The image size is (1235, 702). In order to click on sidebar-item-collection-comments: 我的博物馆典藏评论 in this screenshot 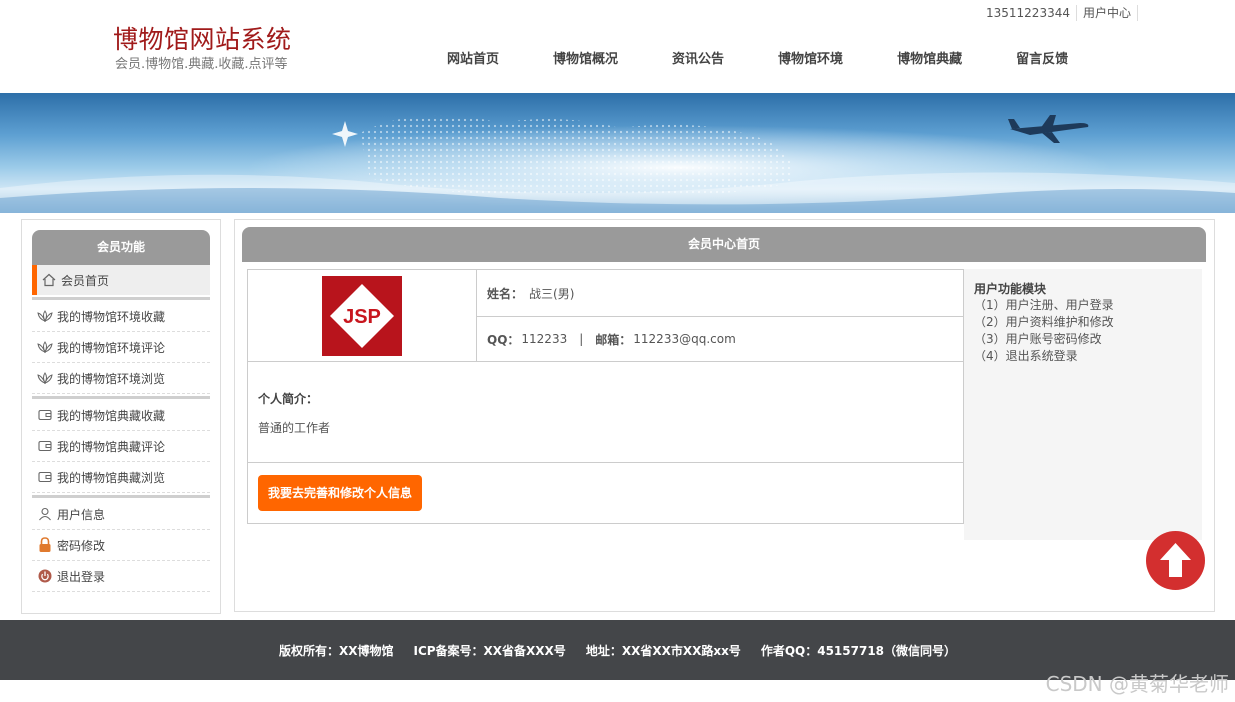, I will do `click(121, 446)`.